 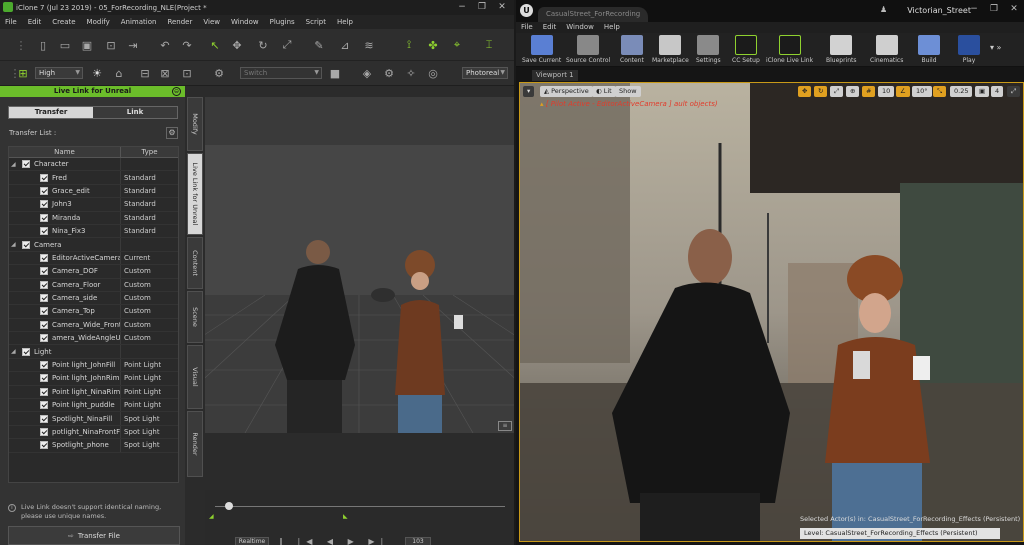 What do you see at coordinates (212, 22) in the screenshot?
I see `menu-view: View` at bounding box center [212, 22].